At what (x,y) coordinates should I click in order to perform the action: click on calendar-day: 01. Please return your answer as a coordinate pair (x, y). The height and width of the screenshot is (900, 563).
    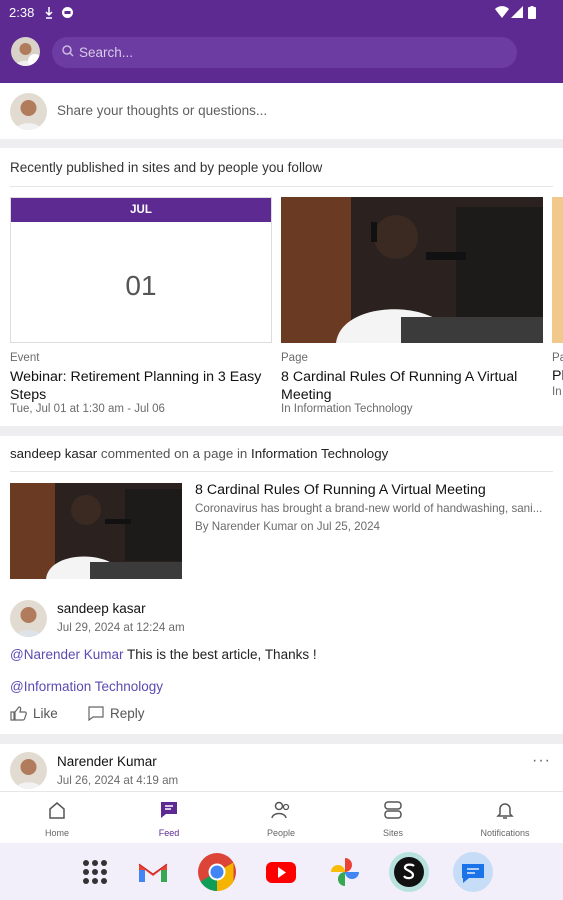
    Looking at the image, I should click on (141, 285).